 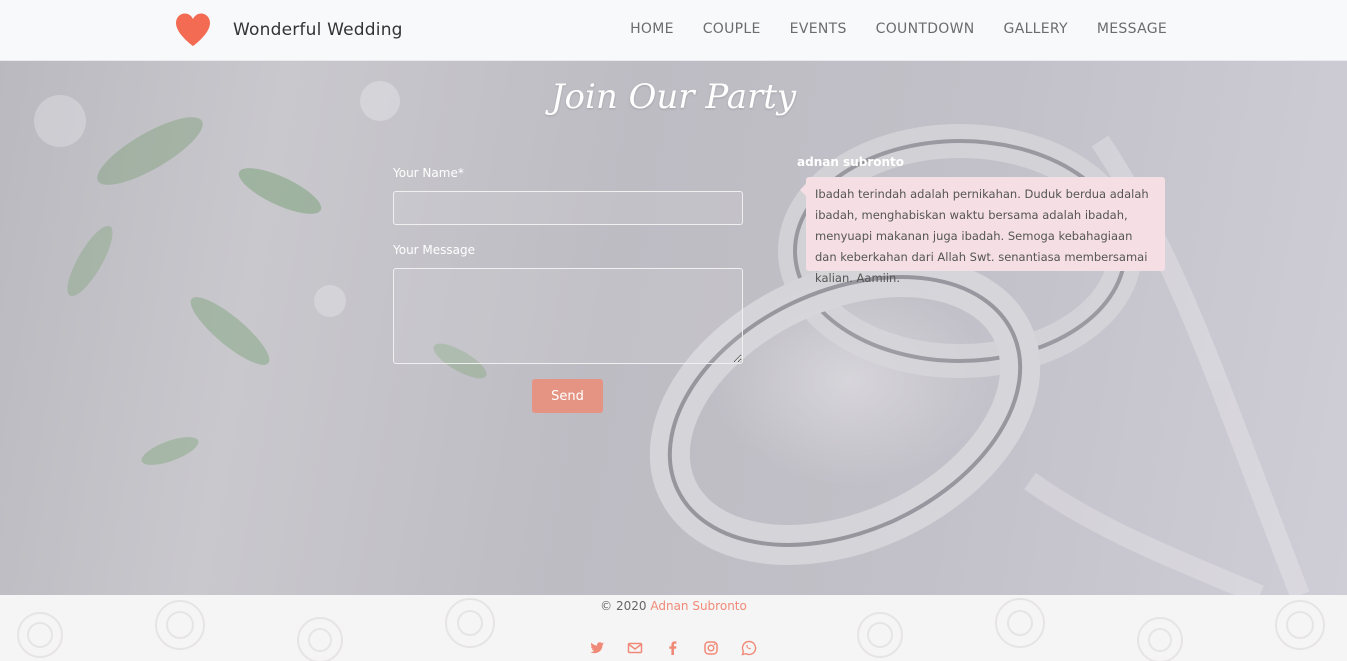 I want to click on name-label: Your Name*, so click(x=428, y=173).